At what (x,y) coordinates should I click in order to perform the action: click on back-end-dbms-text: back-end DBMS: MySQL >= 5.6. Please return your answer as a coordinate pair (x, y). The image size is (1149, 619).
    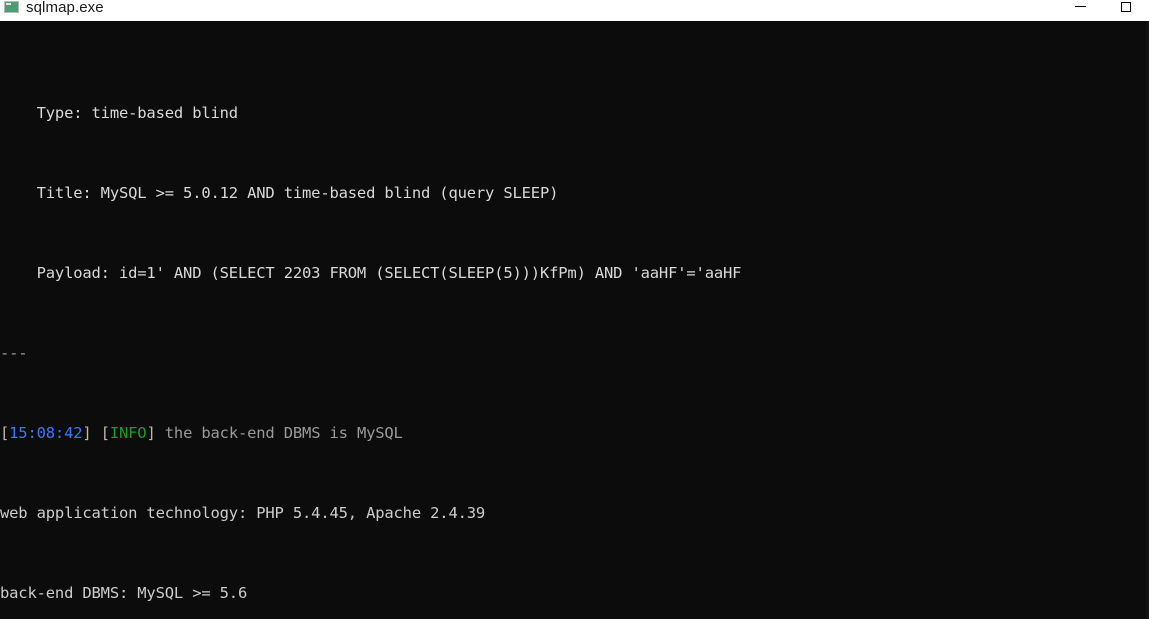
    Looking at the image, I should click on (124, 593).